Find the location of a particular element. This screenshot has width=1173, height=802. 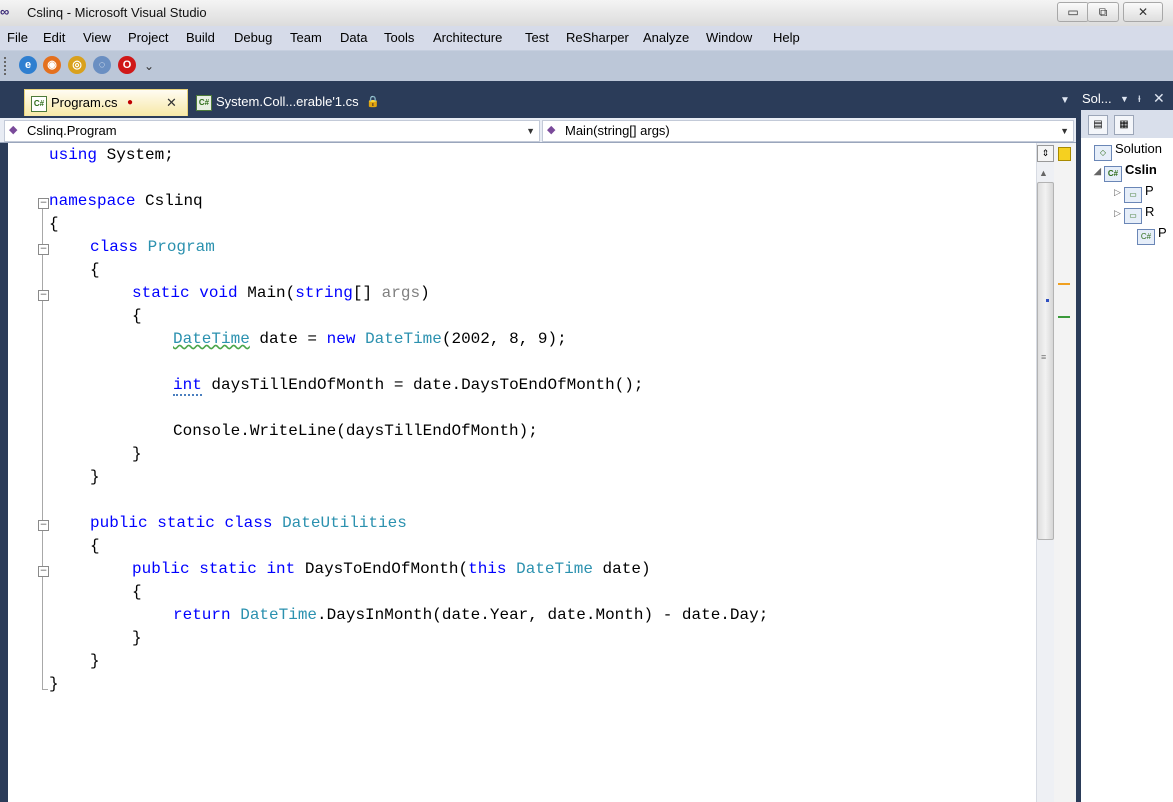

menu-help: Help is located at coordinates (786, 37).